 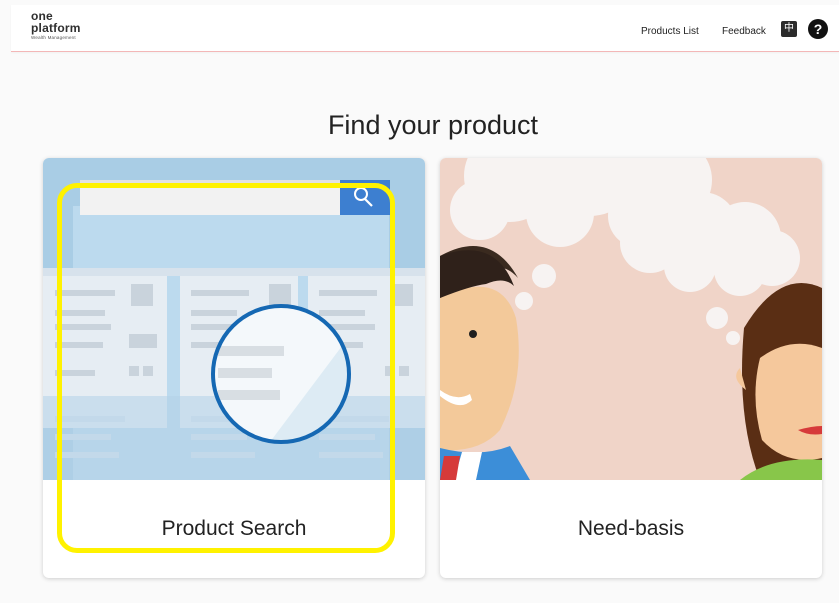 What do you see at coordinates (670, 31) in the screenshot?
I see `products-list-link: Products List` at bounding box center [670, 31].